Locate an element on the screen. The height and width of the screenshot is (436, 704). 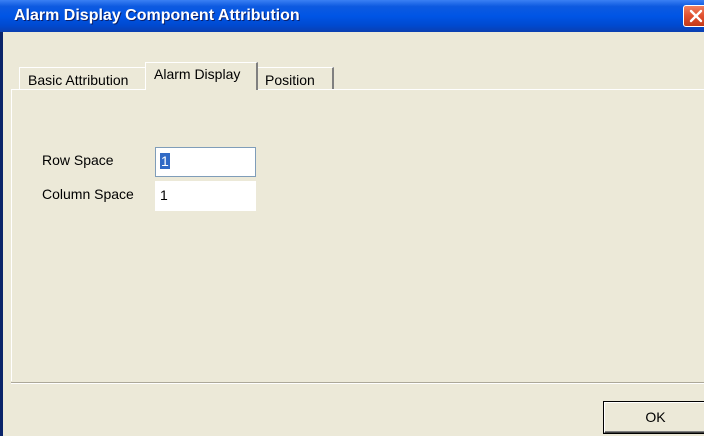
tab-position: Position is located at coordinates (295, 78).